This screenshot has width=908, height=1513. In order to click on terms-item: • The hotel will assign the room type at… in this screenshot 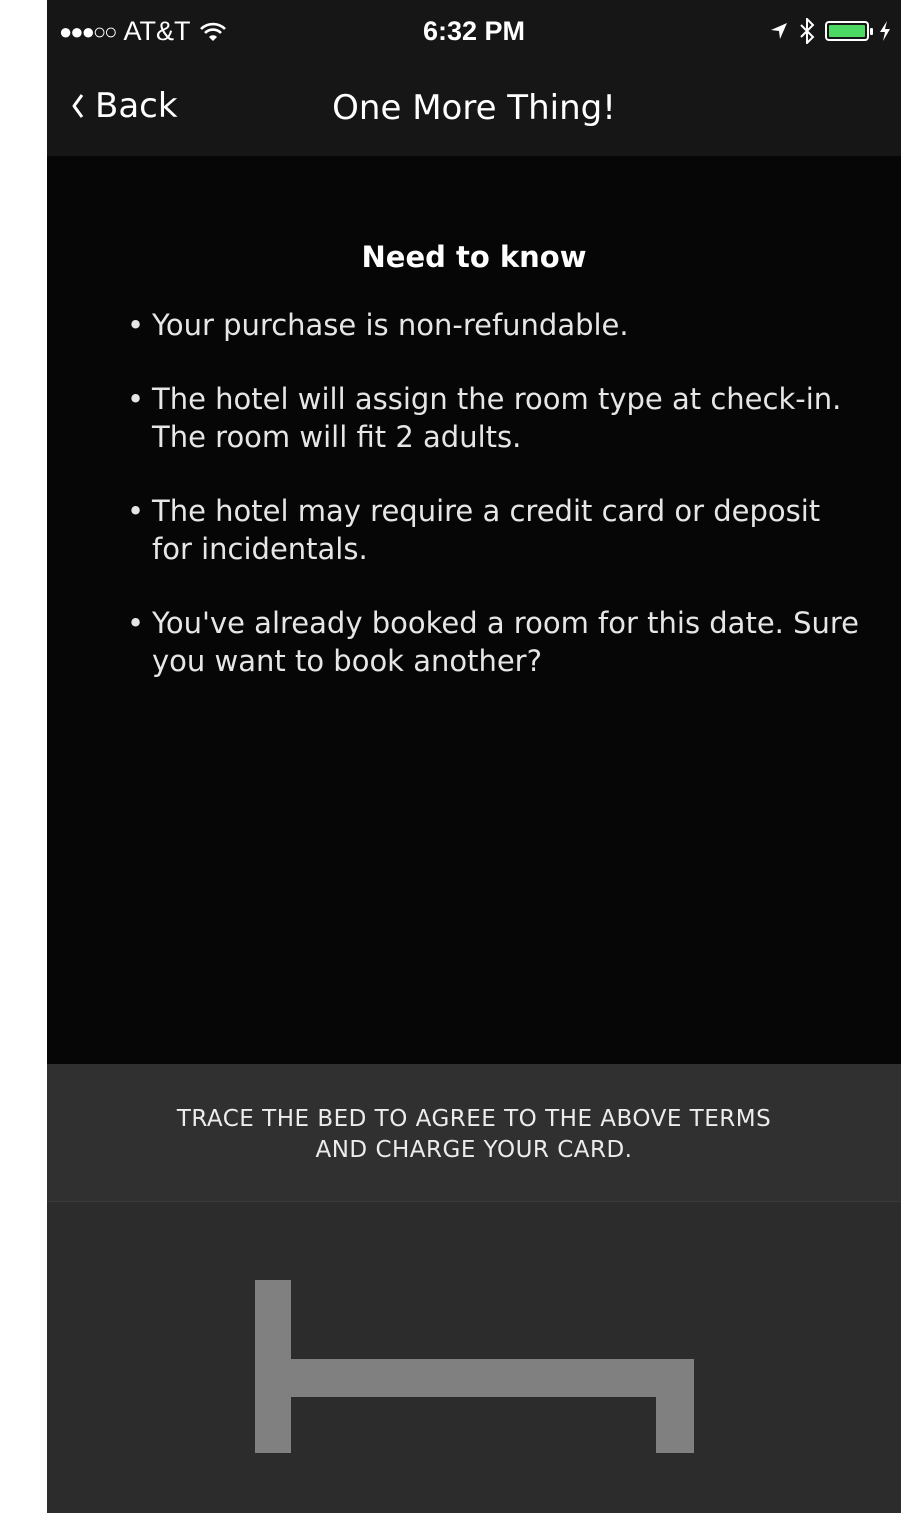, I will do `click(497, 418)`.